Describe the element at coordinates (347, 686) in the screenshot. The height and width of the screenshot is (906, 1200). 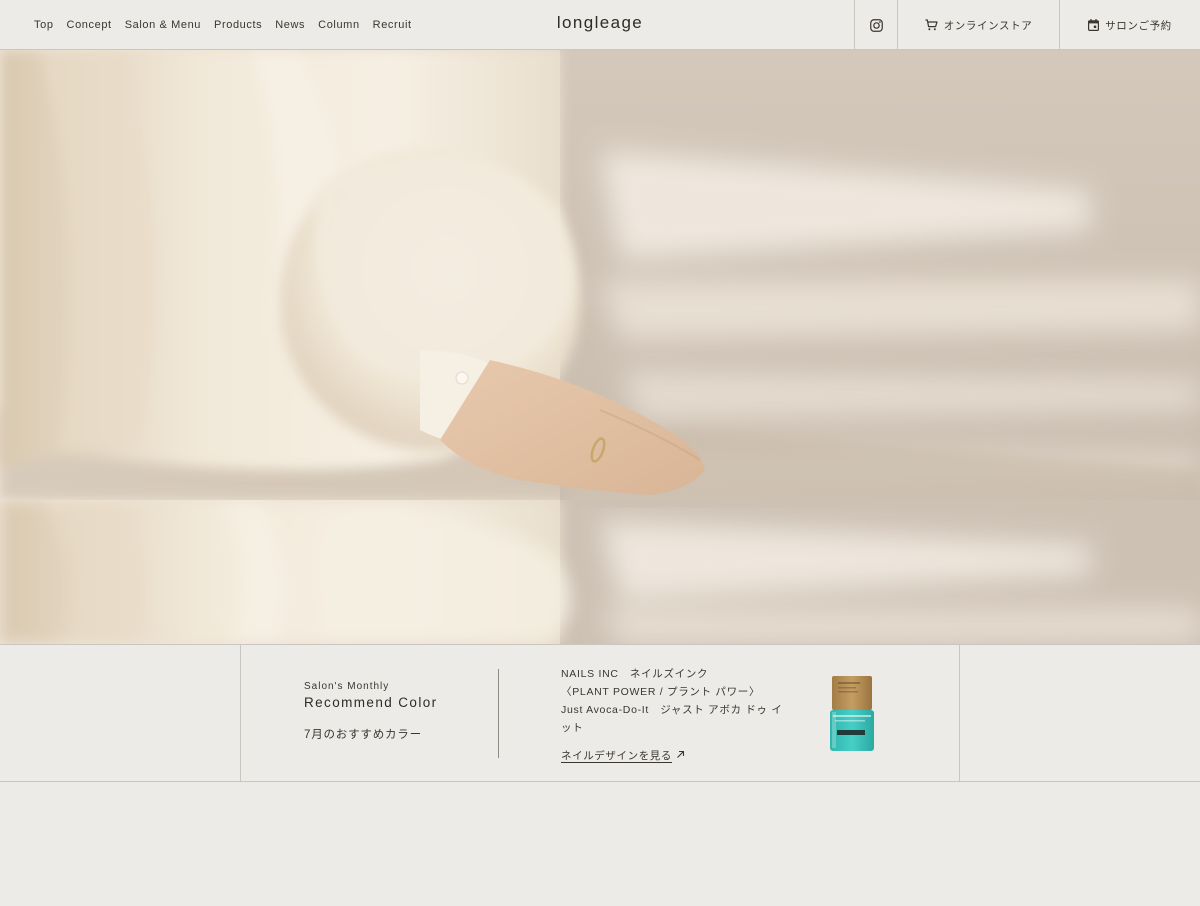
I see `recommend-eyebrow: Salon's Monthly` at that location.